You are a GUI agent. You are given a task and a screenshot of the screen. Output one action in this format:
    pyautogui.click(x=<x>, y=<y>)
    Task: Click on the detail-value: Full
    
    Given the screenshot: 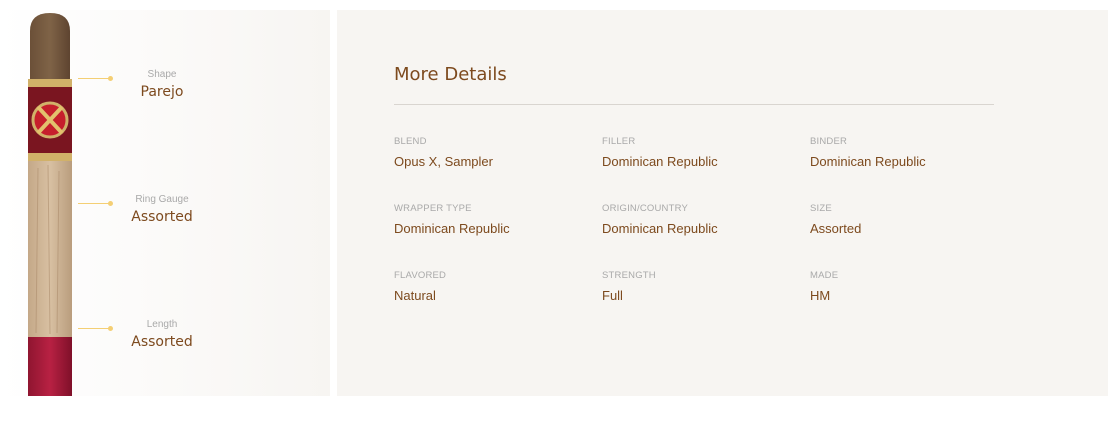 What is the action you would take?
    pyautogui.click(x=612, y=295)
    